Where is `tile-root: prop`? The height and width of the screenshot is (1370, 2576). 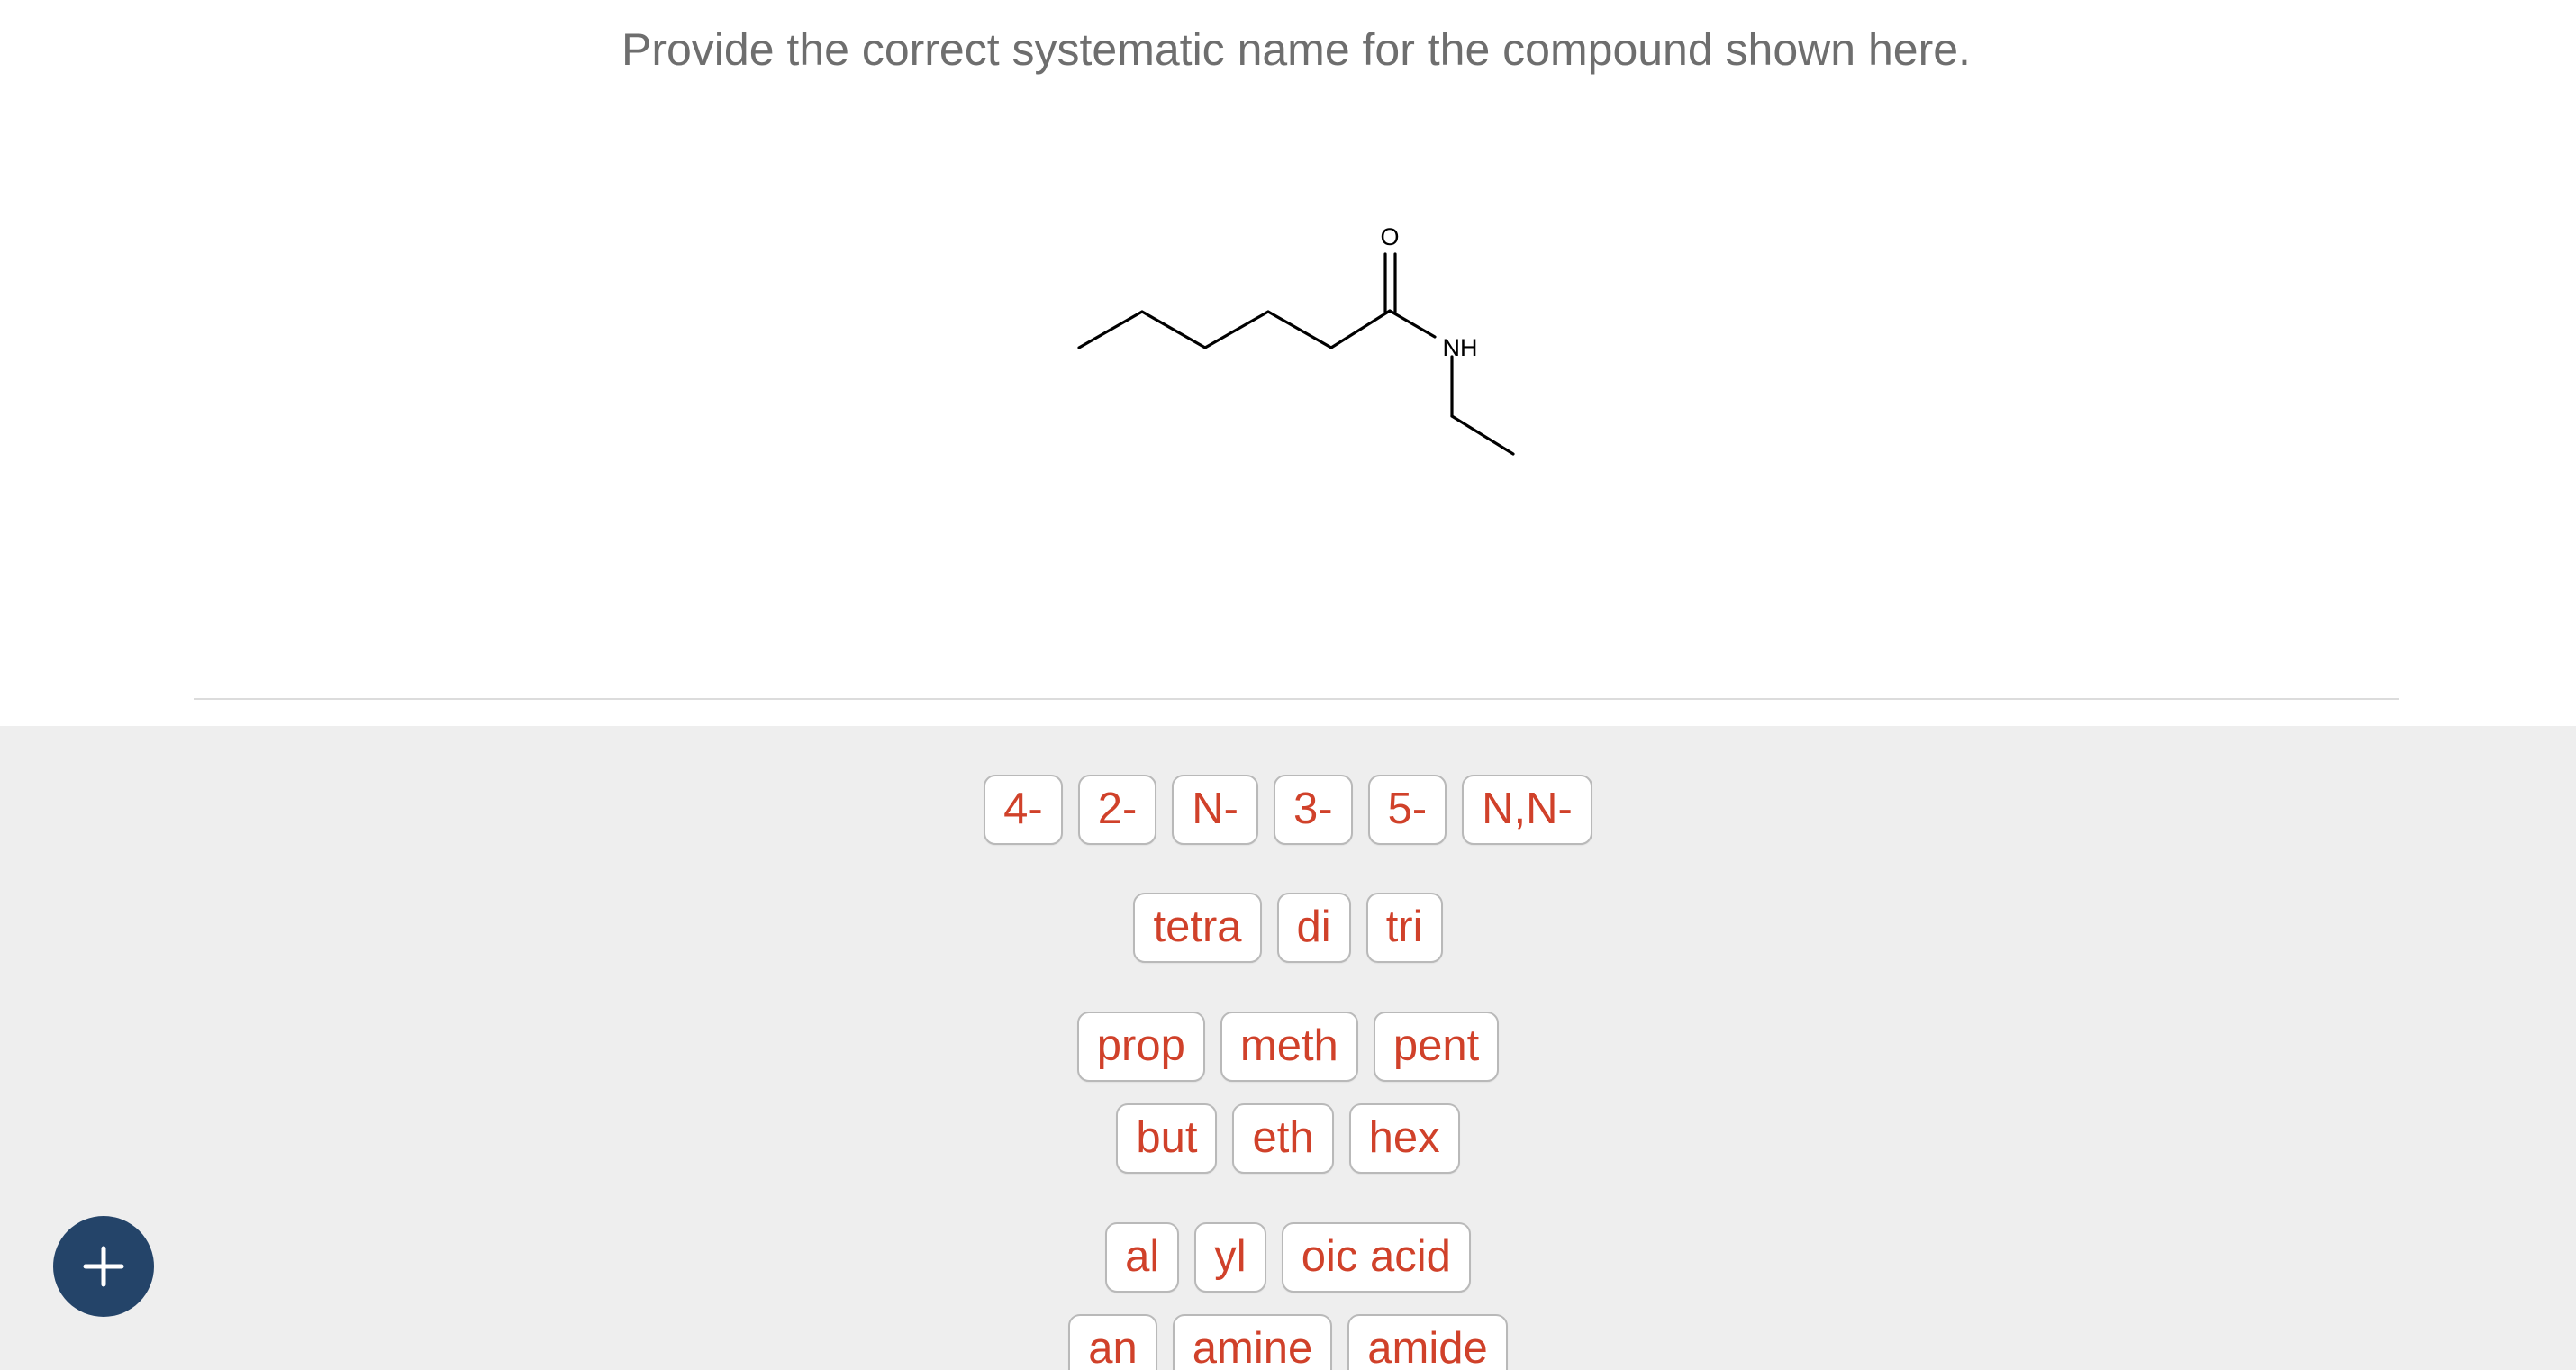
tile-root: prop is located at coordinates (1140, 1047).